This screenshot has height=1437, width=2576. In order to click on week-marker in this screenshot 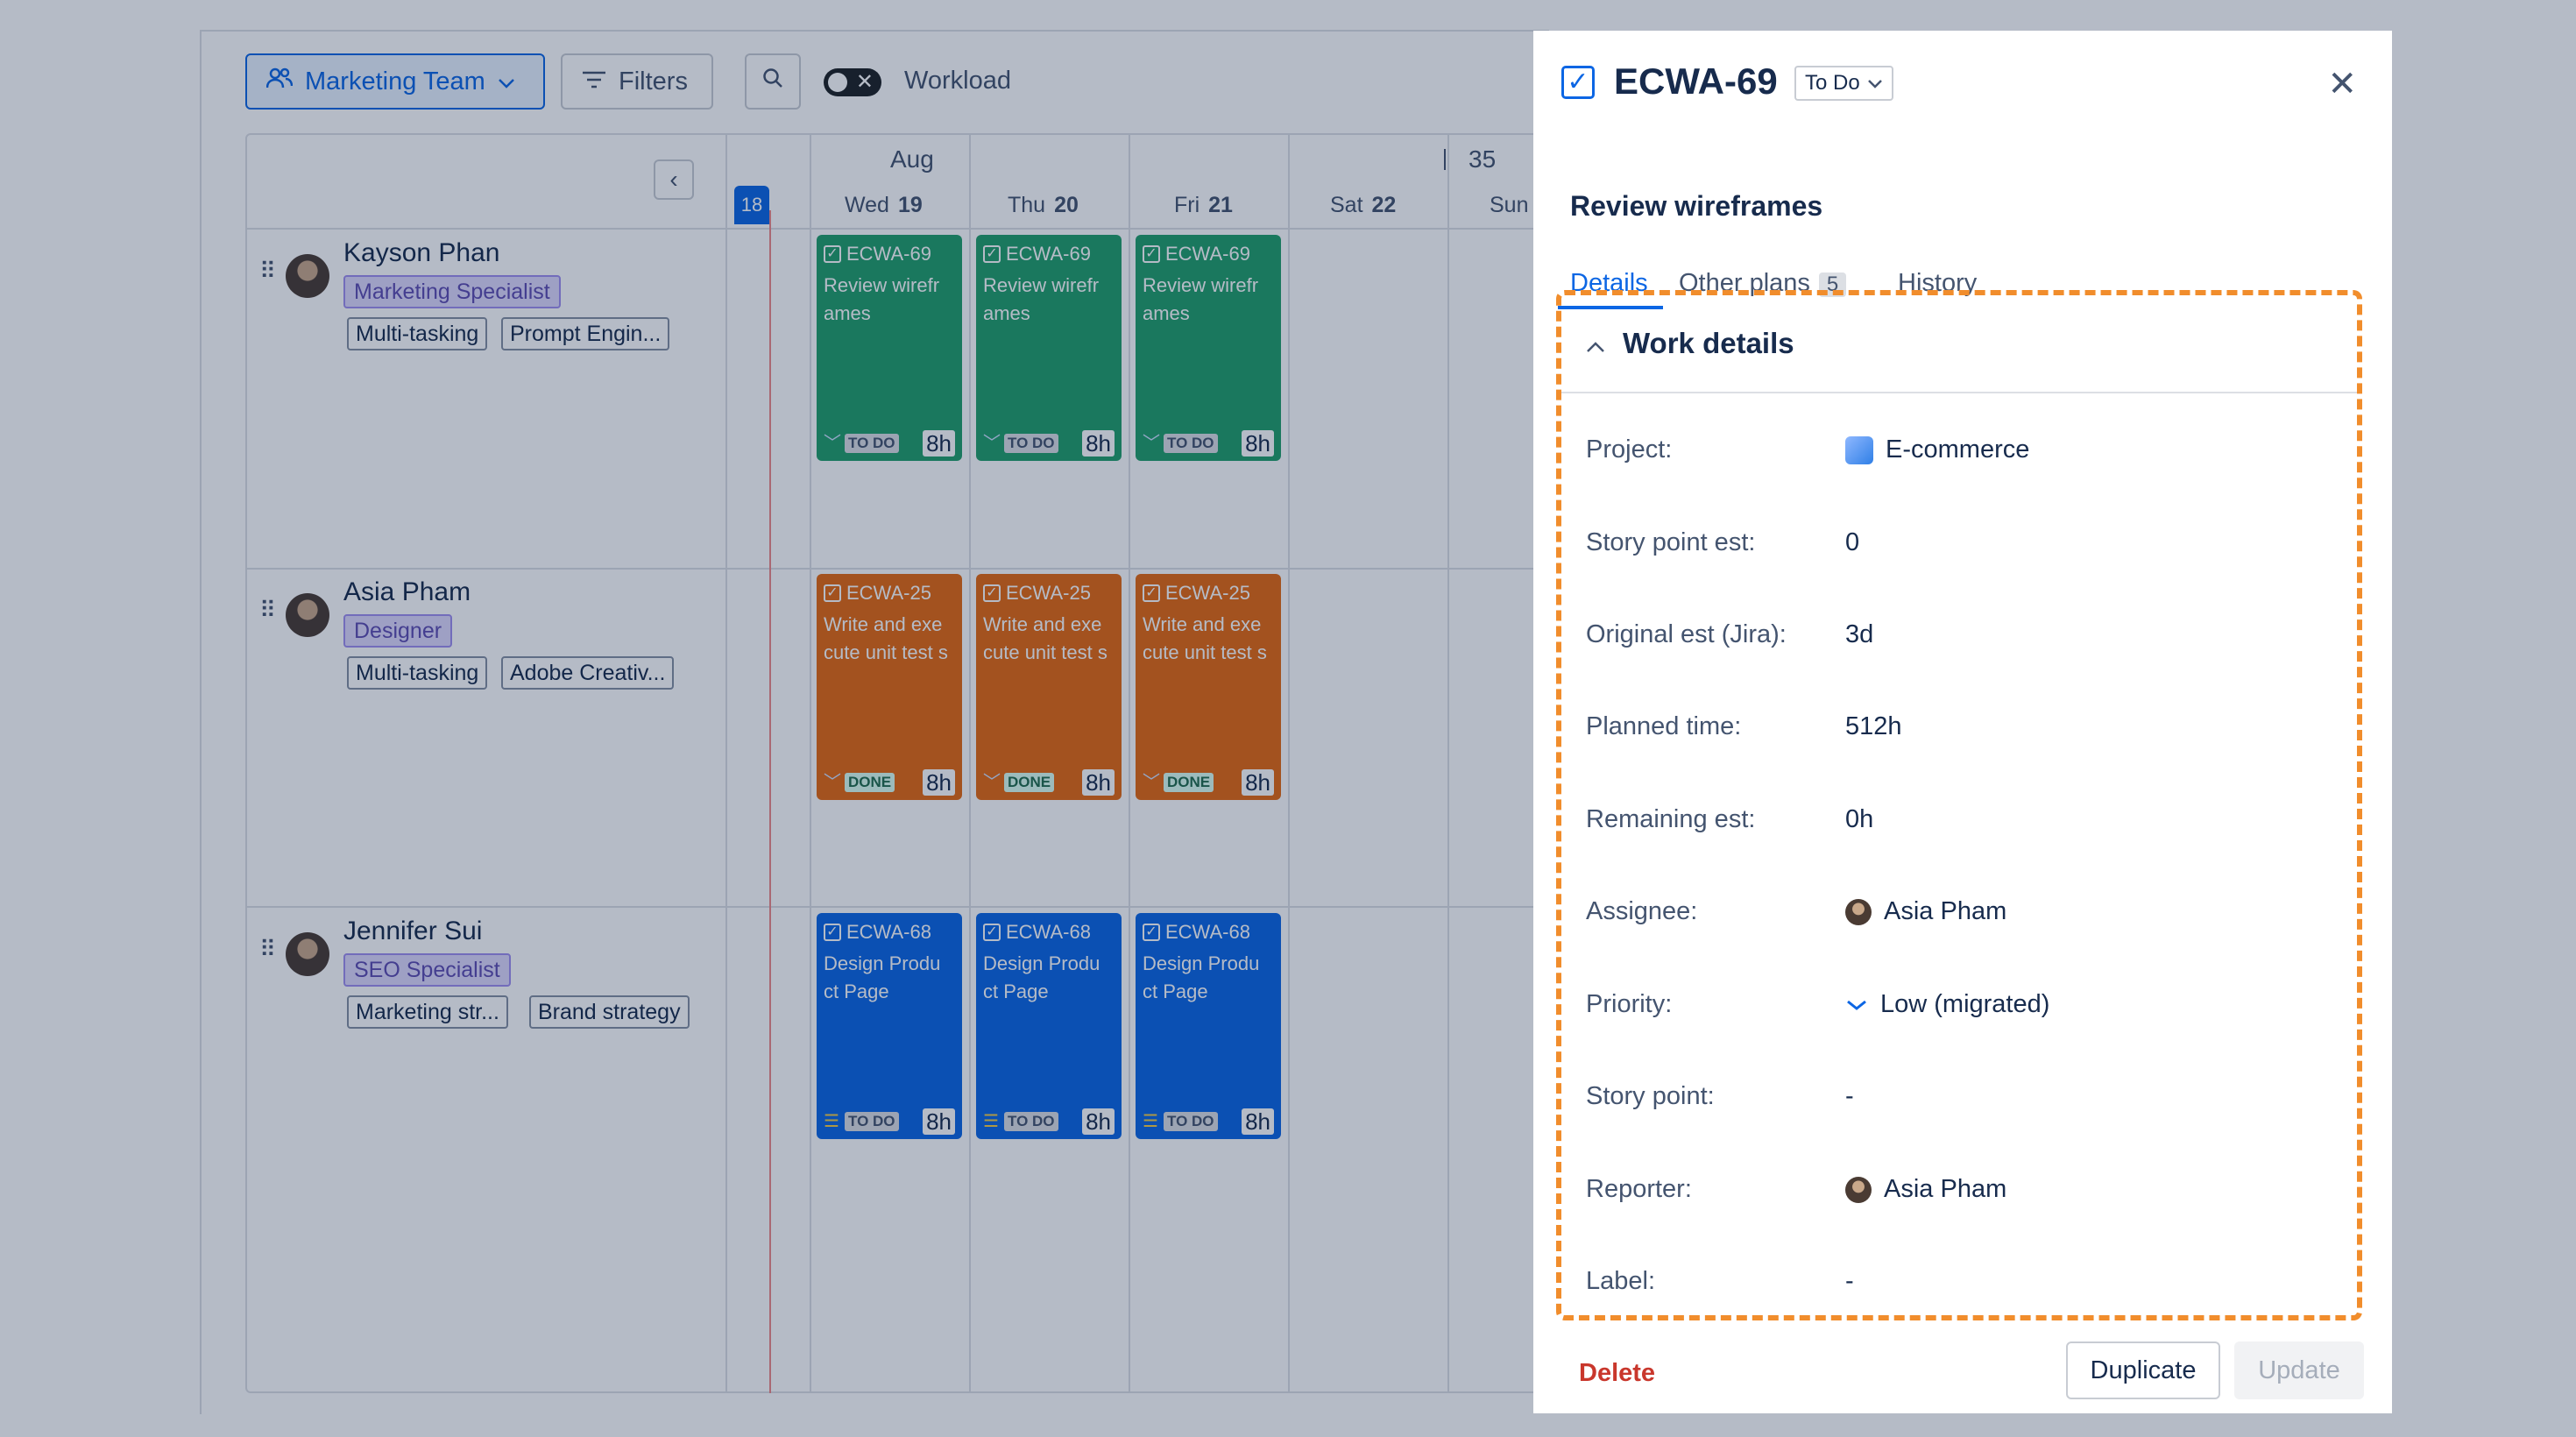, I will do `click(1445, 159)`.